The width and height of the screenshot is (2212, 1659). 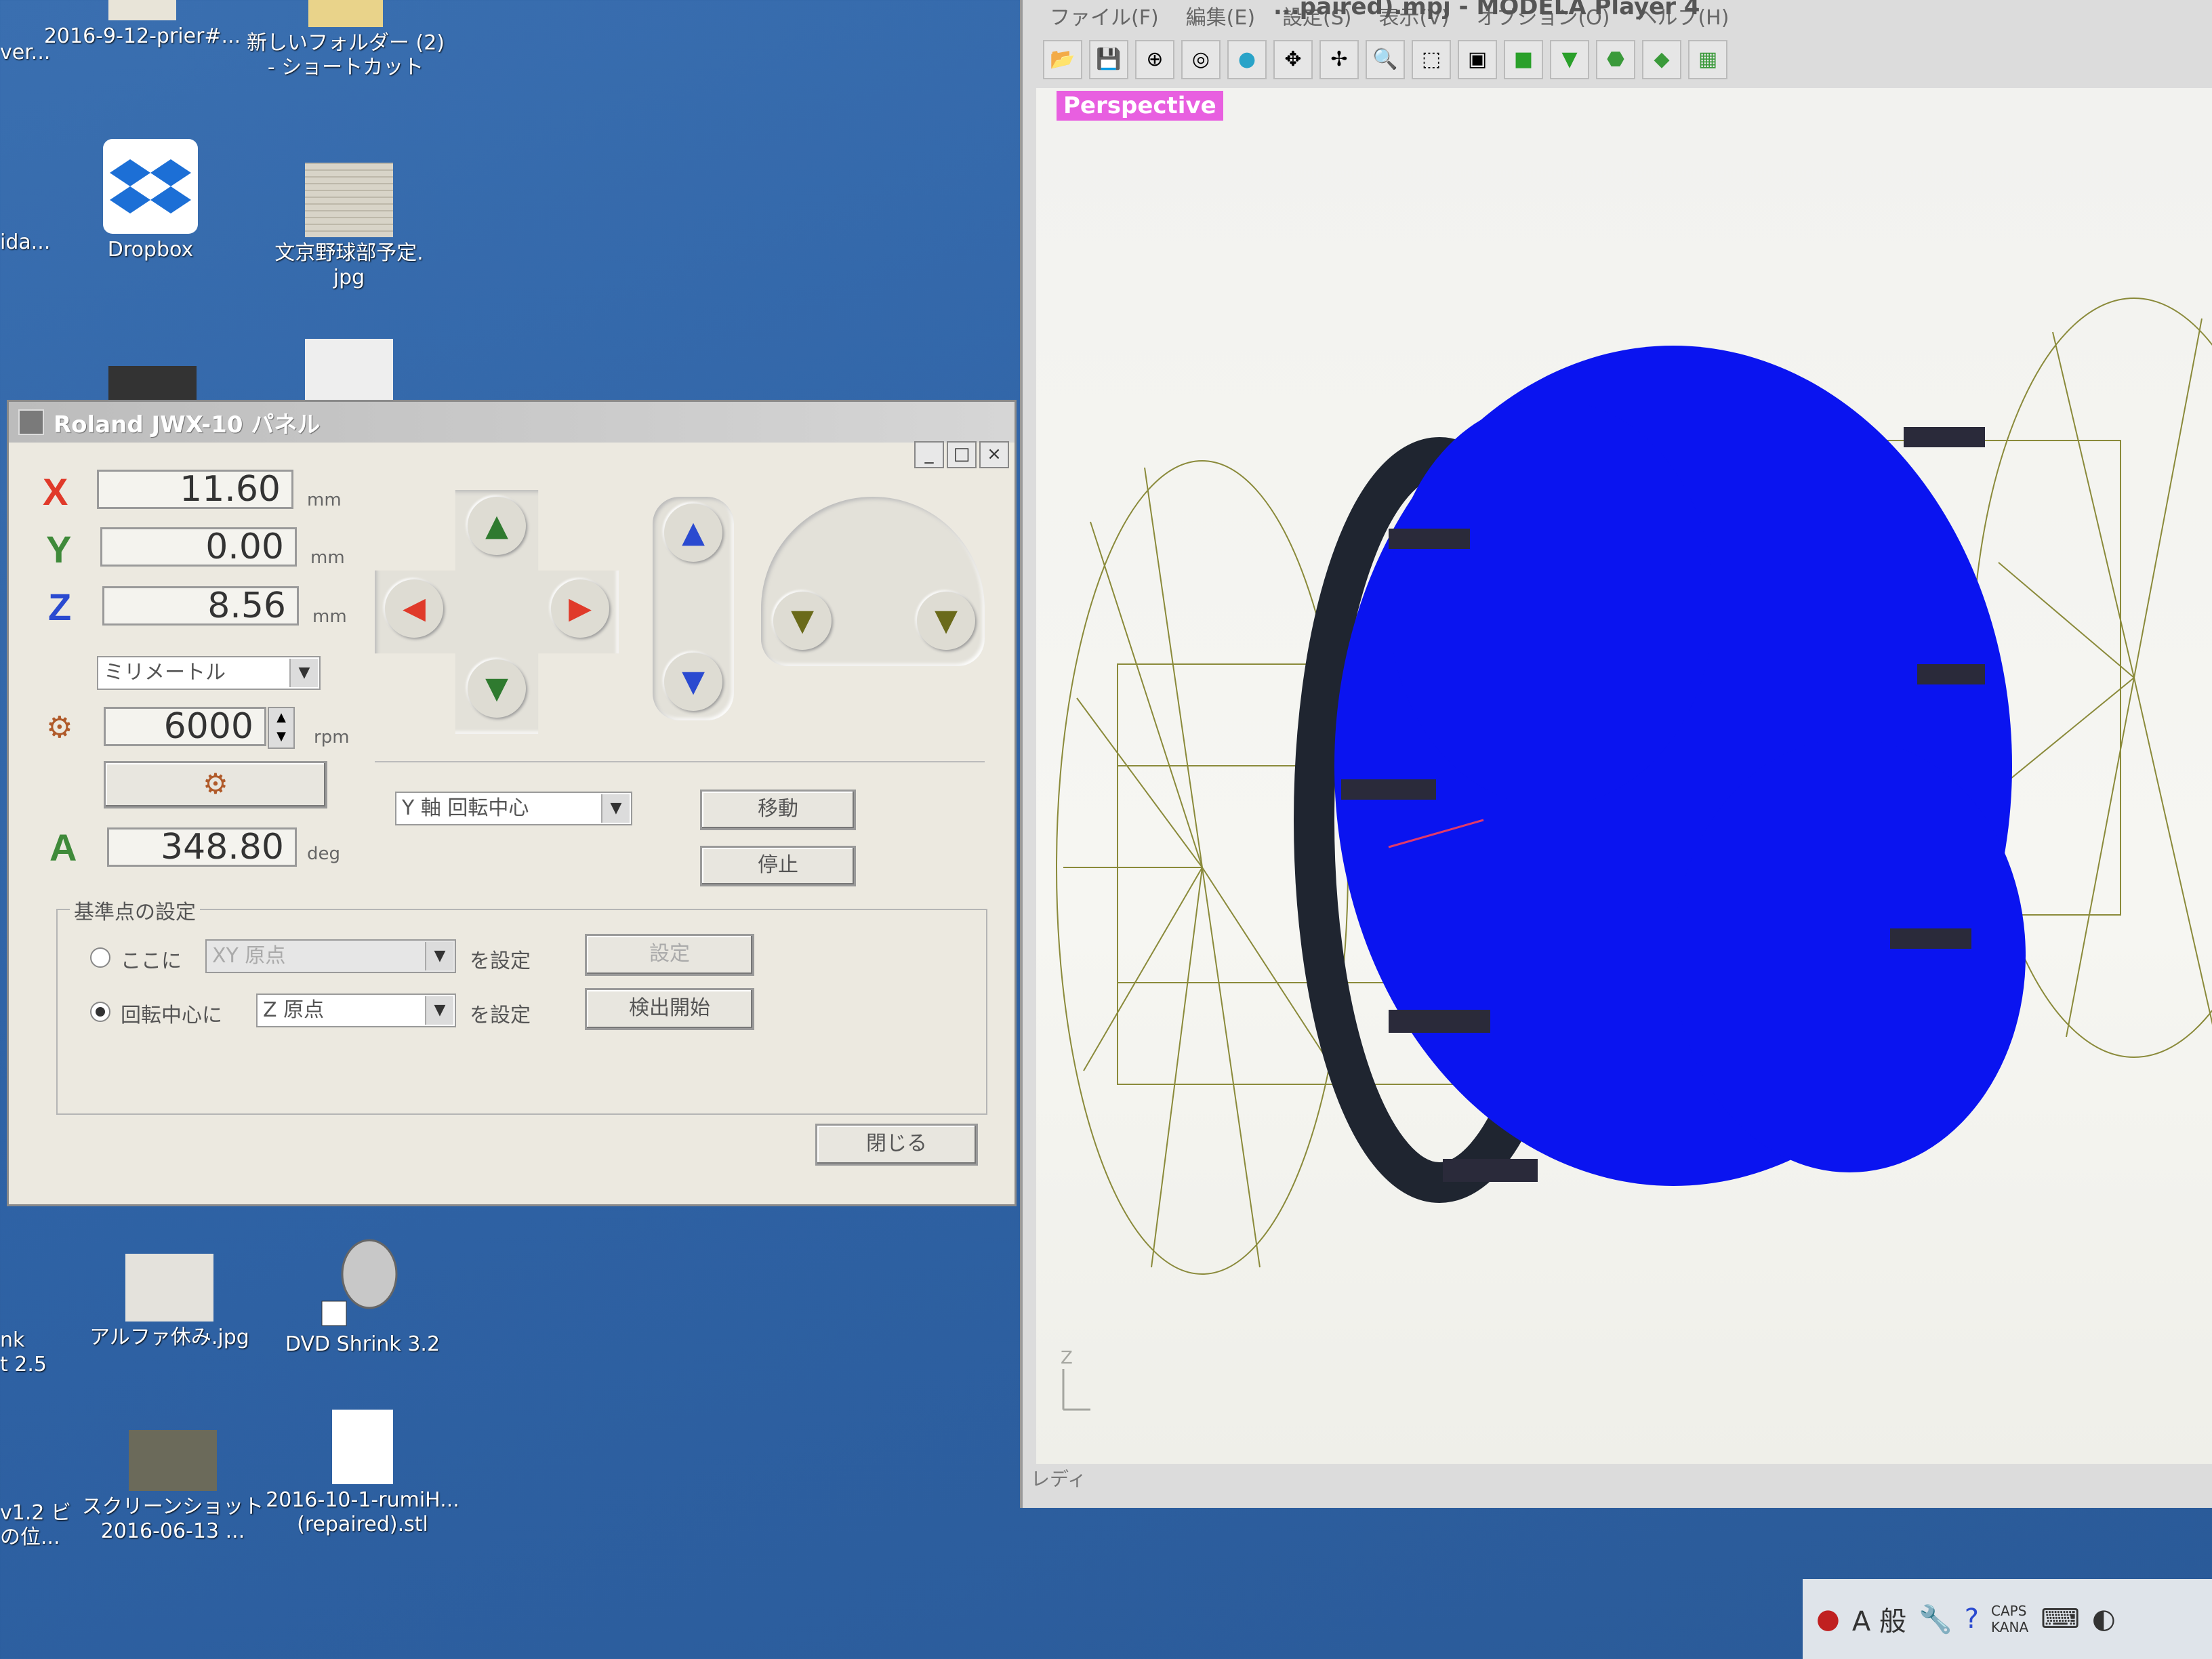 What do you see at coordinates (680, 761) in the screenshot?
I see `divider` at bounding box center [680, 761].